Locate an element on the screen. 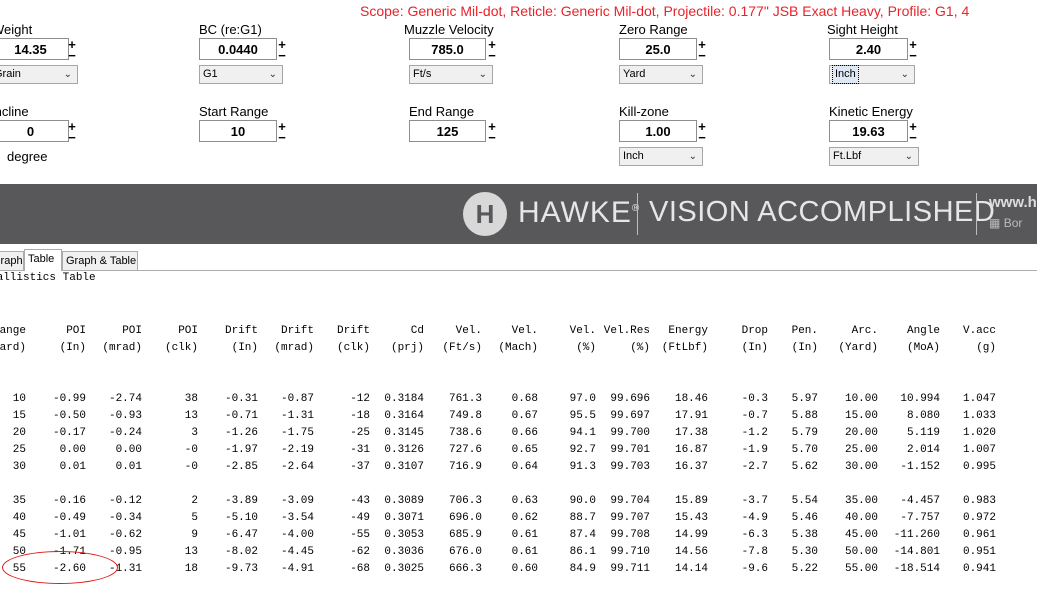 This screenshot has width=1037, height=589. table-cell: 5.119 is located at coordinates (923, 432).